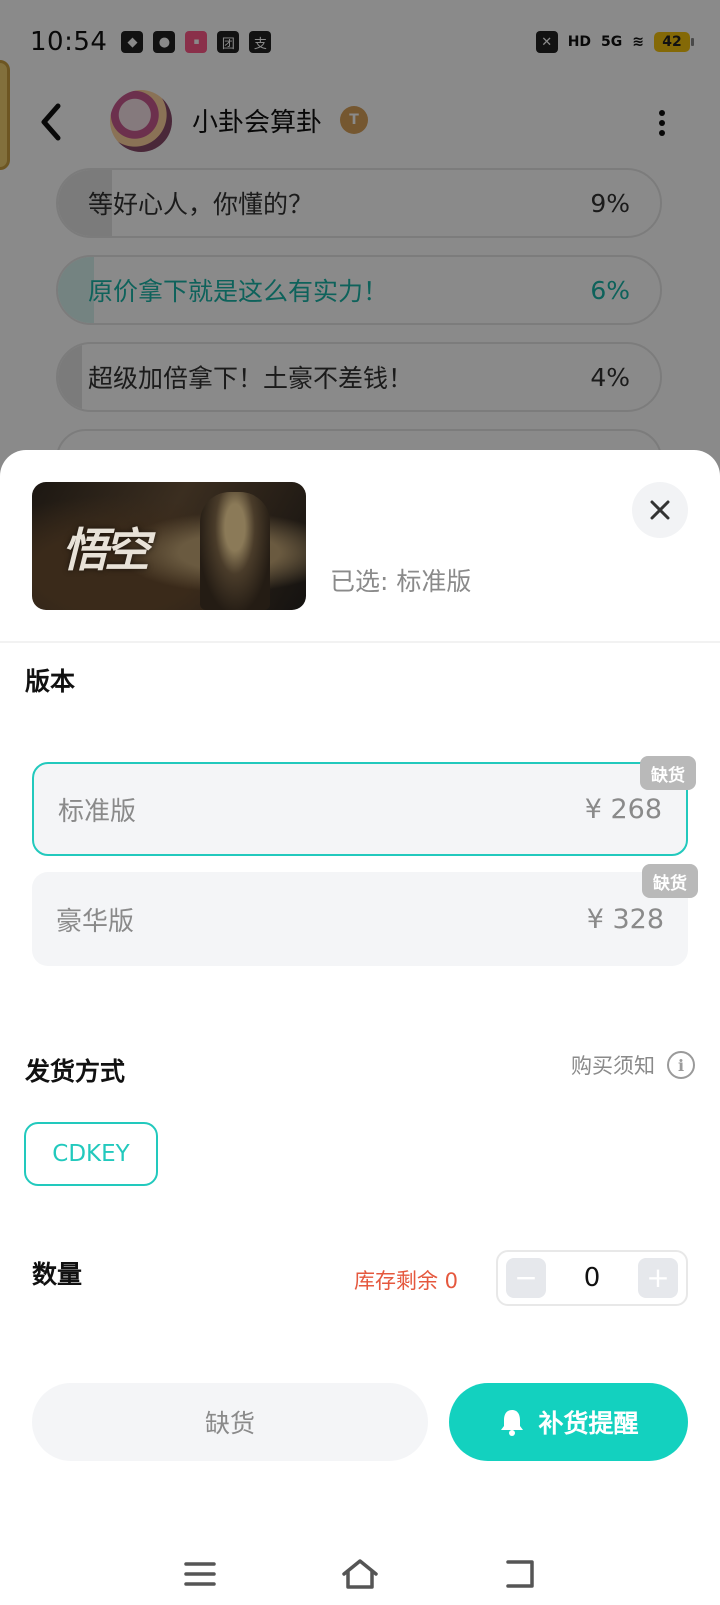 Image resolution: width=720 pixels, height=1605 pixels. What do you see at coordinates (57, 1274) in the screenshot?
I see `quantity-section-title: 数量` at bounding box center [57, 1274].